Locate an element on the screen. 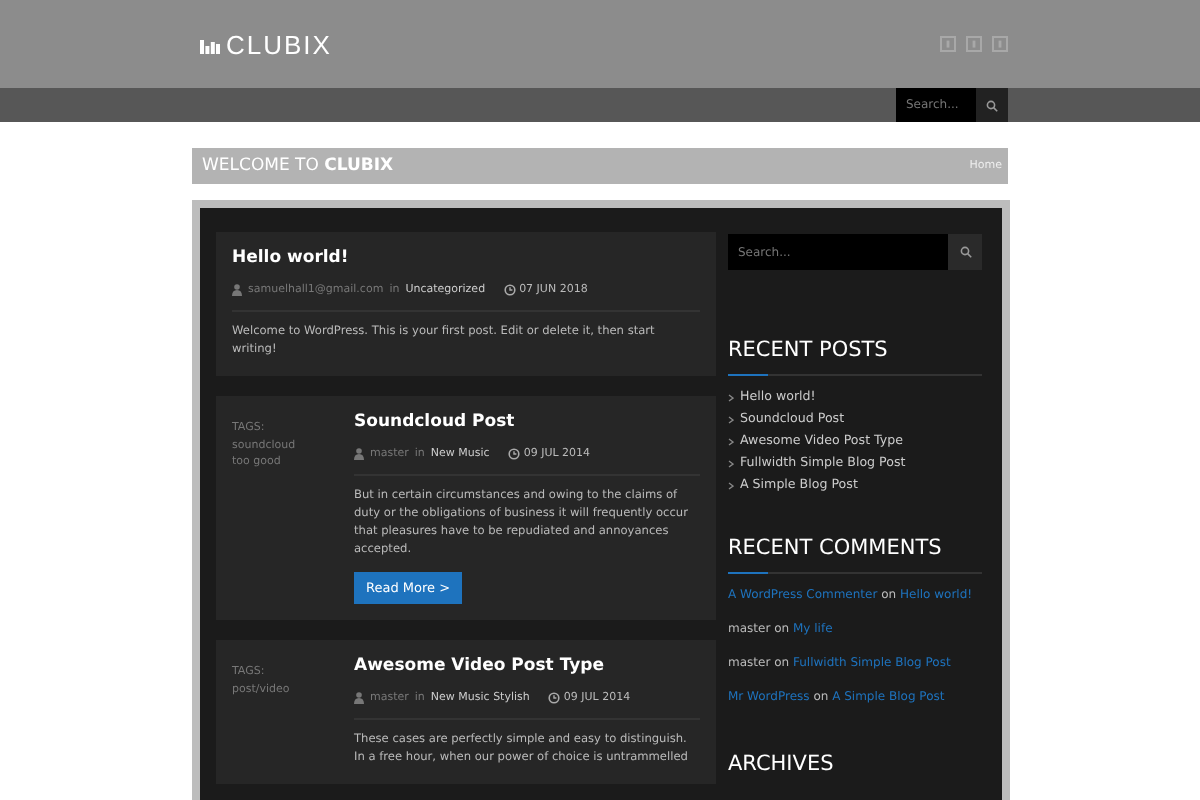 Image resolution: width=1200 pixels, height=800 pixels. bars-icon is located at coordinates (210, 44).